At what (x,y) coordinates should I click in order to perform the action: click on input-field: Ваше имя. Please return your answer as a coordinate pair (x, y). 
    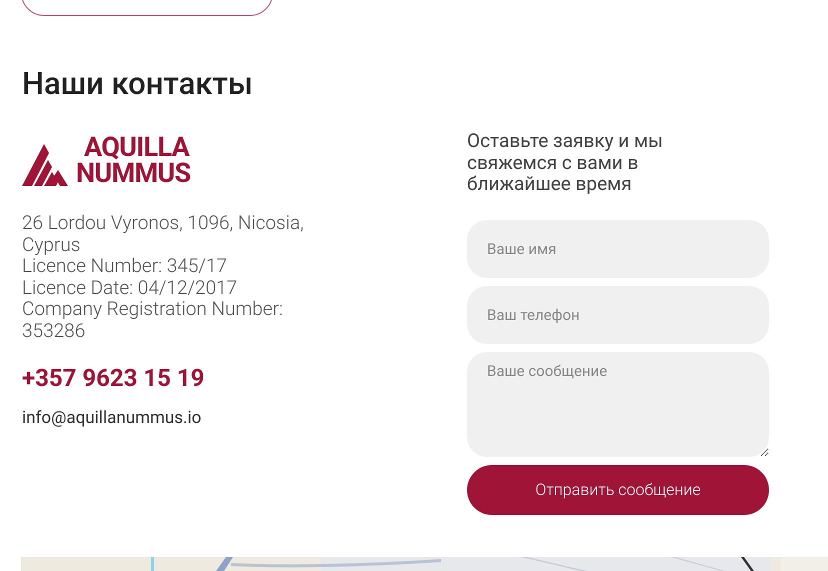
    Looking at the image, I should click on (618, 249).